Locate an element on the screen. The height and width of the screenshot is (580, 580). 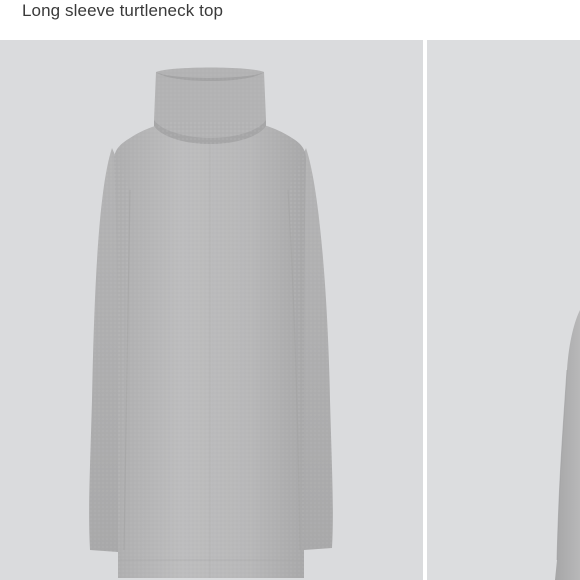
product-title: Long sleeve turtleneck top is located at coordinates (123, 10).